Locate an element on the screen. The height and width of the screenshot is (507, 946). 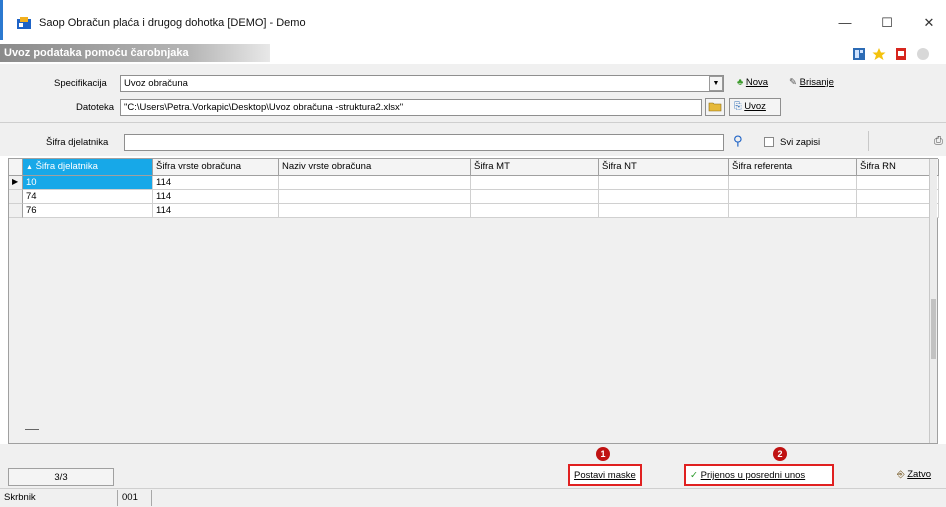
record-counter: 3/3 is located at coordinates (61, 477).